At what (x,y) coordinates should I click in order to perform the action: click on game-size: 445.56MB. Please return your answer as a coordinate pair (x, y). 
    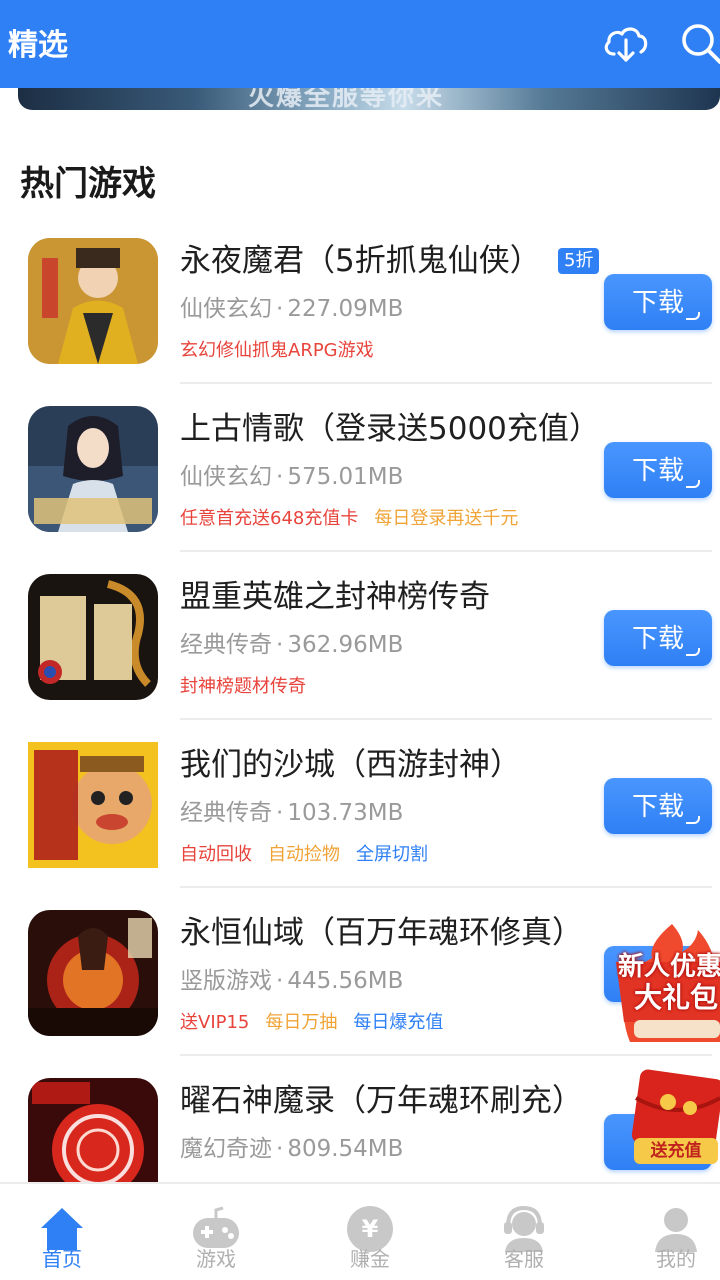
    Looking at the image, I should click on (345, 981).